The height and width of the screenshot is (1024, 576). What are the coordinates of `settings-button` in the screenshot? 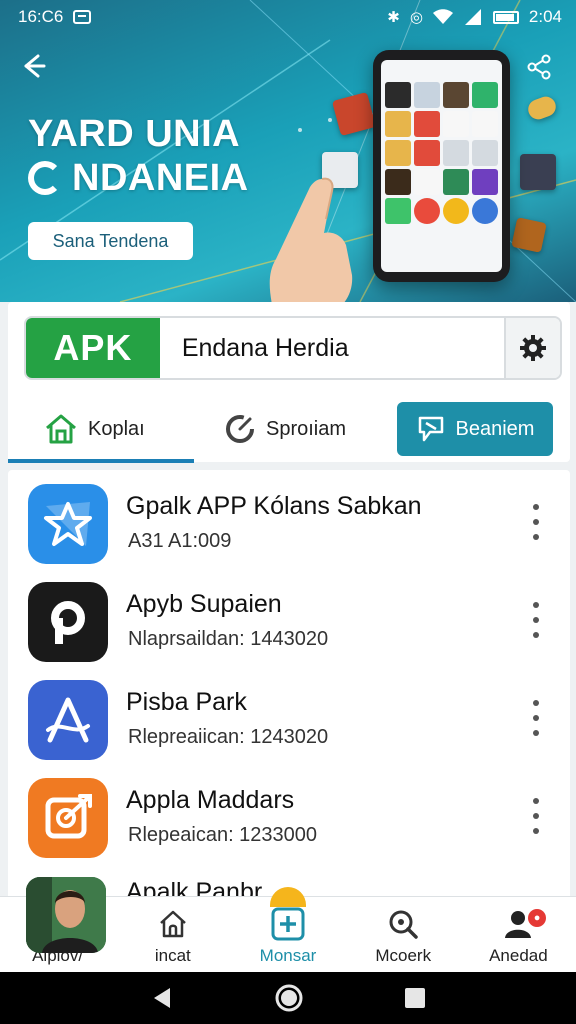 It's located at (531, 348).